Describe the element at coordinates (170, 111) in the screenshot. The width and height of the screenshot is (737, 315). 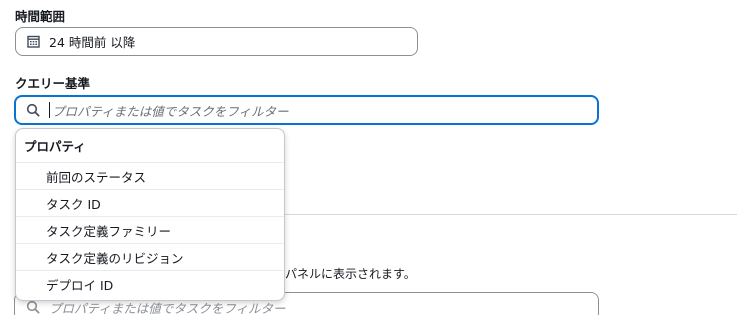
I see `query-placeholder: プロパティまたは値でタスクをフィルター` at that location.